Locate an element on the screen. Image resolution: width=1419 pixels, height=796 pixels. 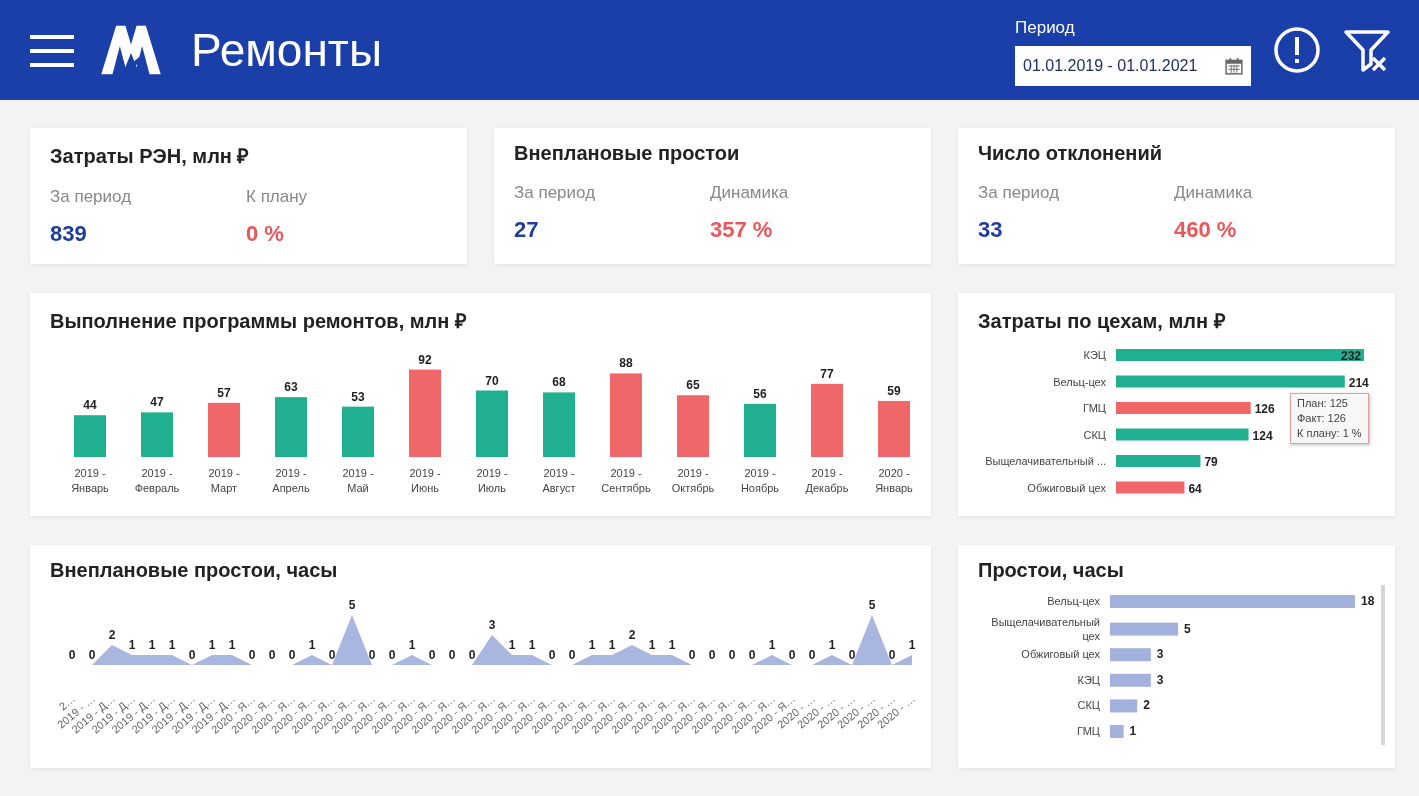
data-label: 59 is located at coordinates (894, 390).